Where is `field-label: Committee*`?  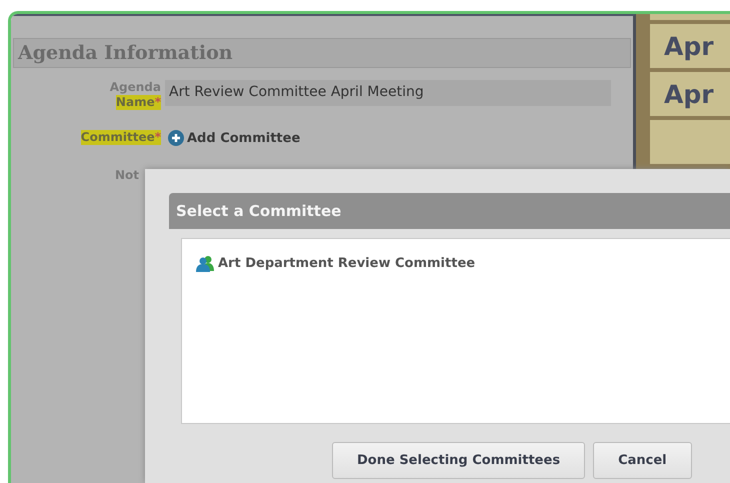 field-label: Committee* is located at coordinates (120, 137).